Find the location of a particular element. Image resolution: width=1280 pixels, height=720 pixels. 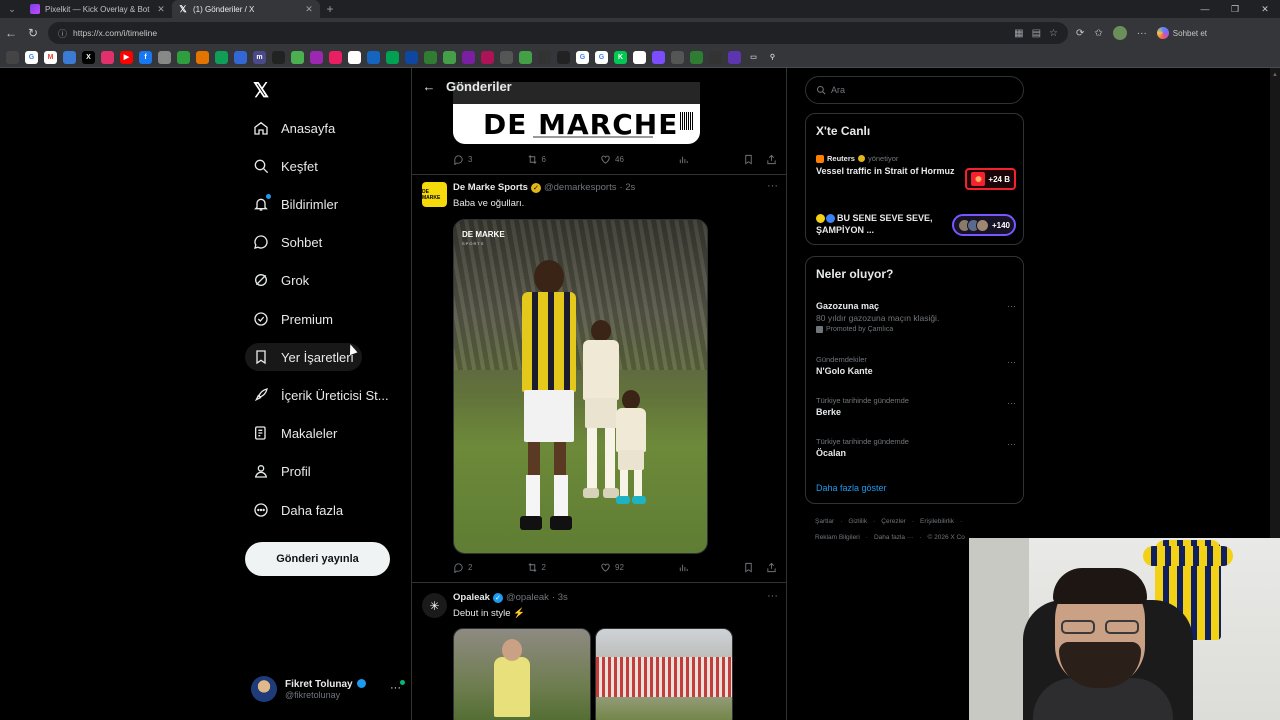

favorite-star-icon: ☆ is located at coordinates (1053, 33).